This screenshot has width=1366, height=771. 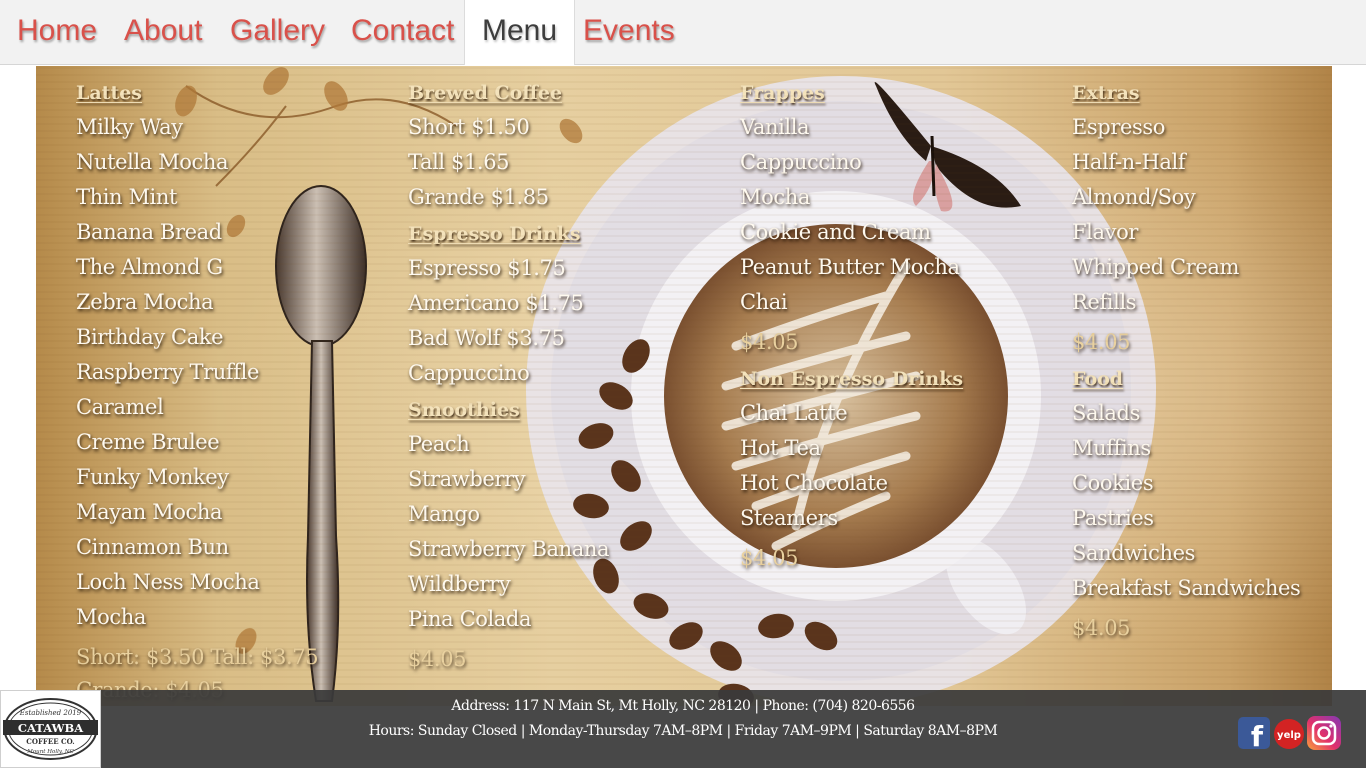 What do you see at coordinates (163, 32) in the screenshot?
I see `nav-about: About` at bounding box center [163, 32].